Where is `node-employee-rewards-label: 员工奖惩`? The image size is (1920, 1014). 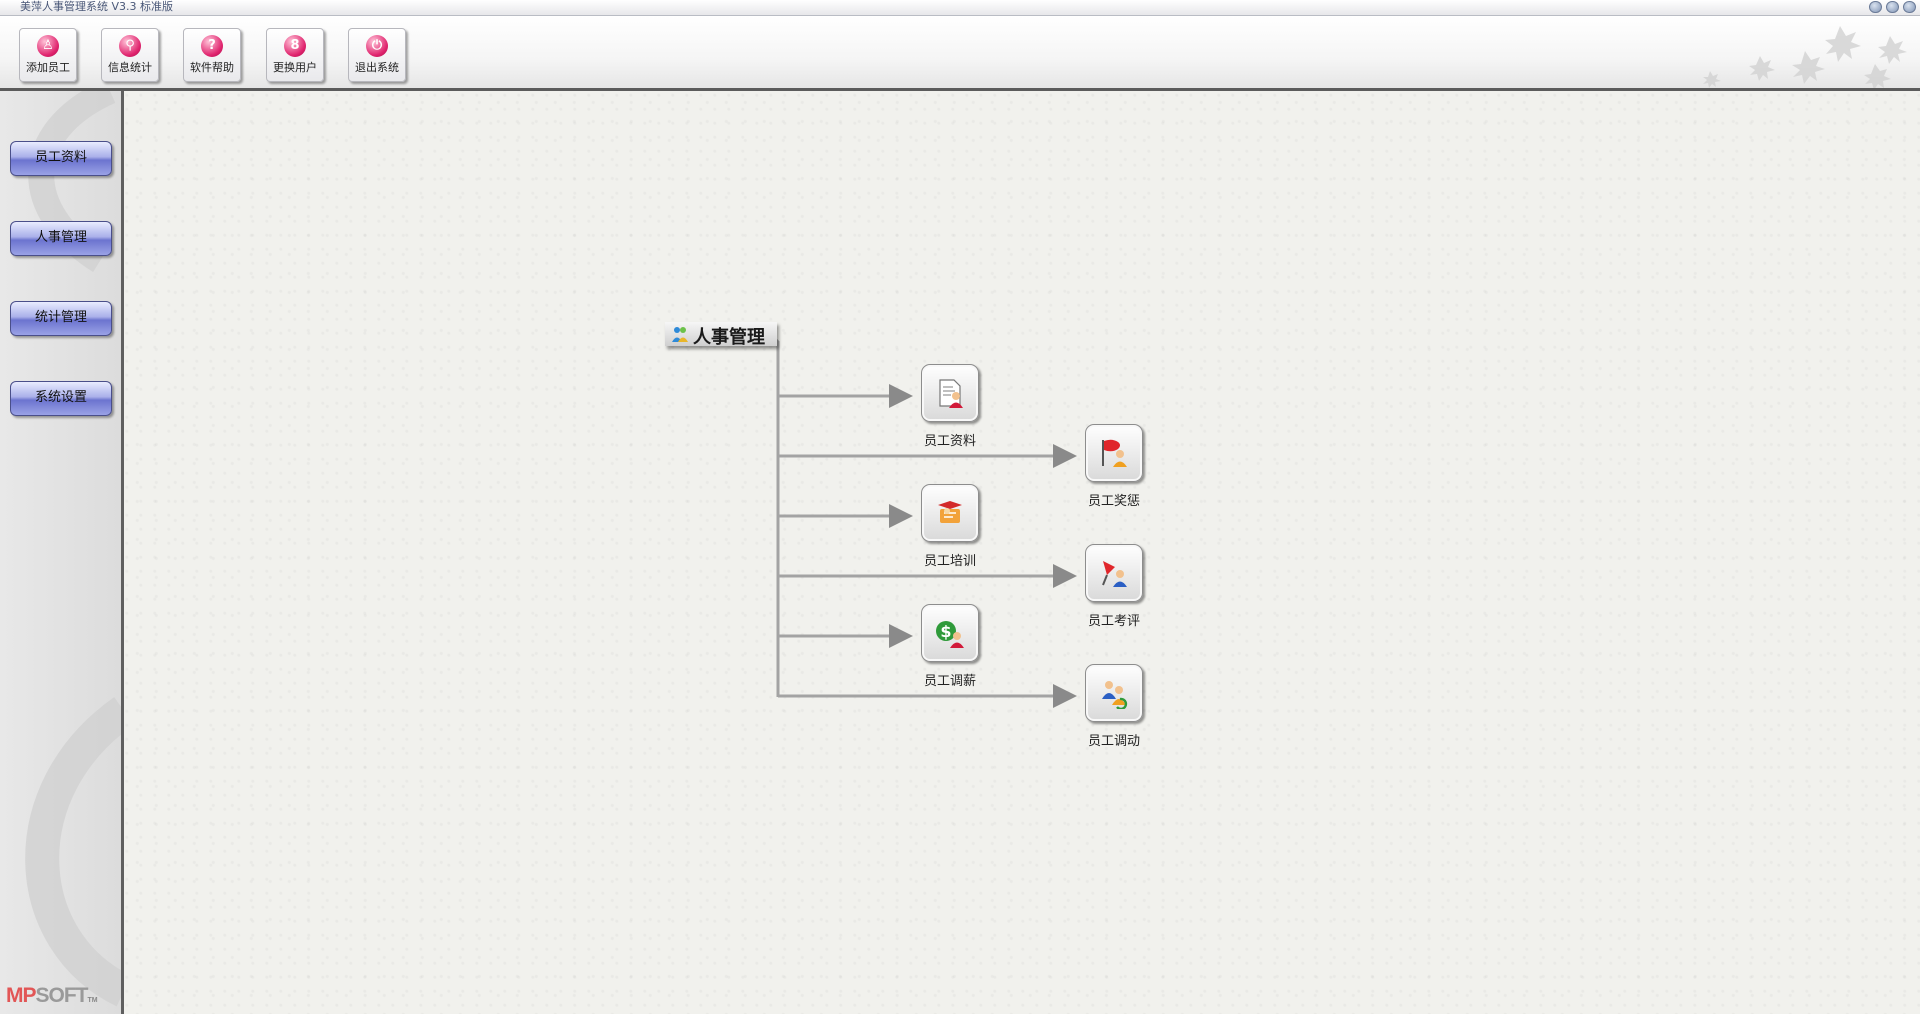
node-employee-rewards-label: 员工奖惩 is located at coordinates (1113, 501).